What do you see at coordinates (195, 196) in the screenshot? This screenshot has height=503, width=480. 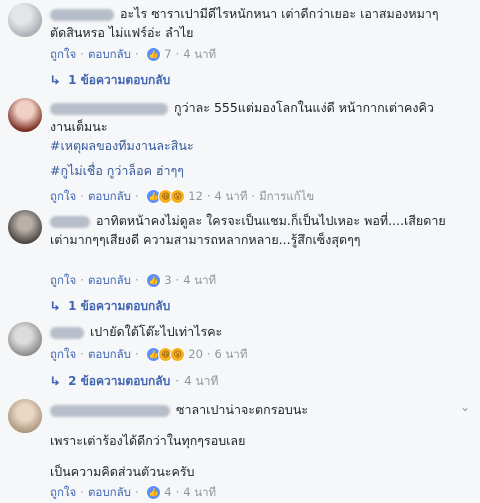 I see `reaction-count: 12` at bounding box center [195, 196].